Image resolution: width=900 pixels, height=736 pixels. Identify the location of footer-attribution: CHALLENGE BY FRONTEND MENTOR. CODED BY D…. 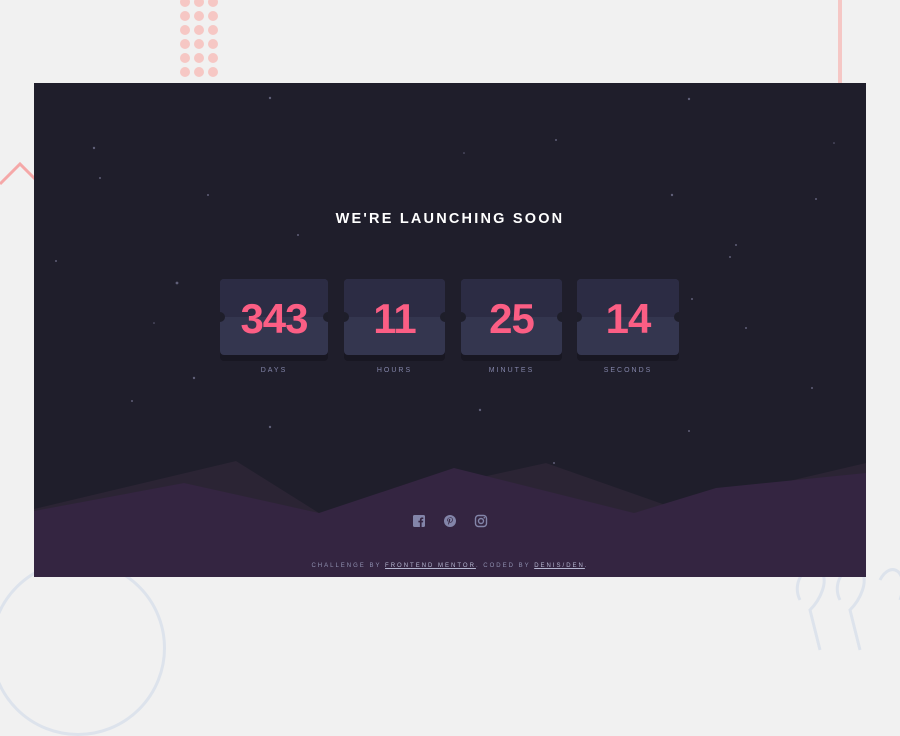
(450, 566).